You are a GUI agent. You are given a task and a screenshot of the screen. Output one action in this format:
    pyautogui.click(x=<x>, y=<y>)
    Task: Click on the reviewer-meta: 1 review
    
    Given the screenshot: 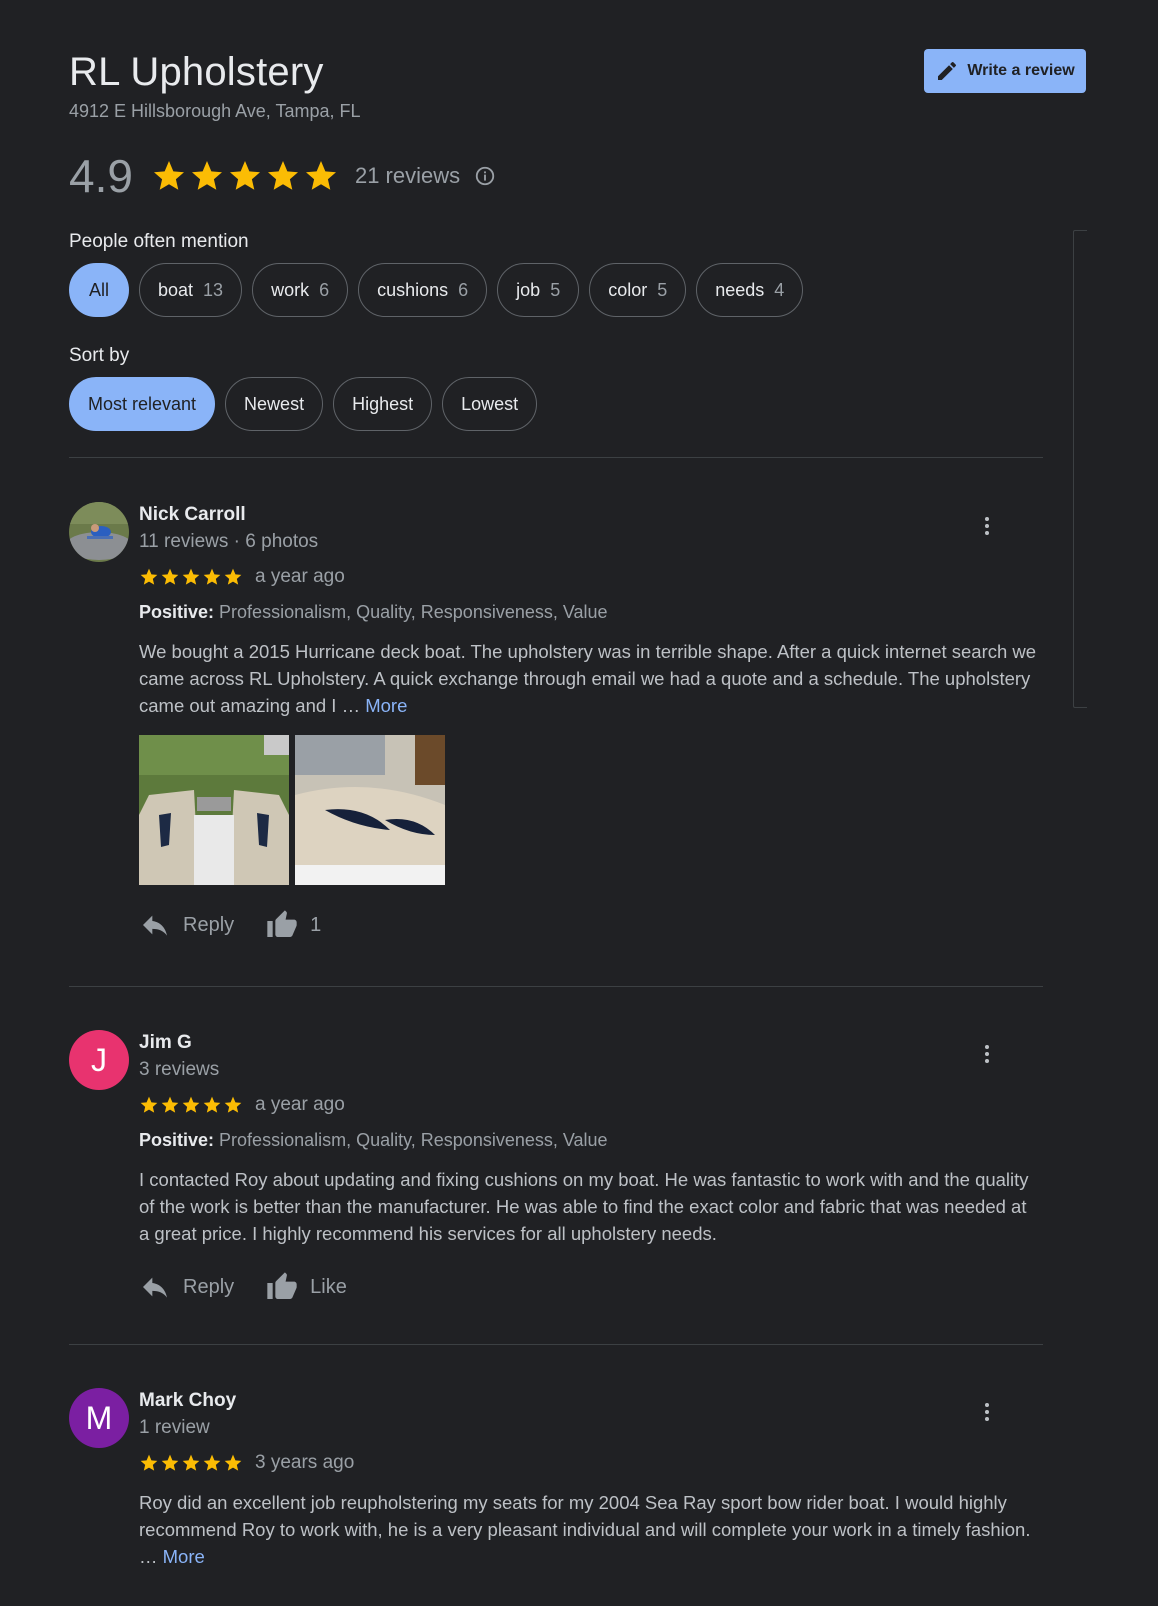 What is the action you would take?
    pyautogui.click(x=174, y=1427)
    